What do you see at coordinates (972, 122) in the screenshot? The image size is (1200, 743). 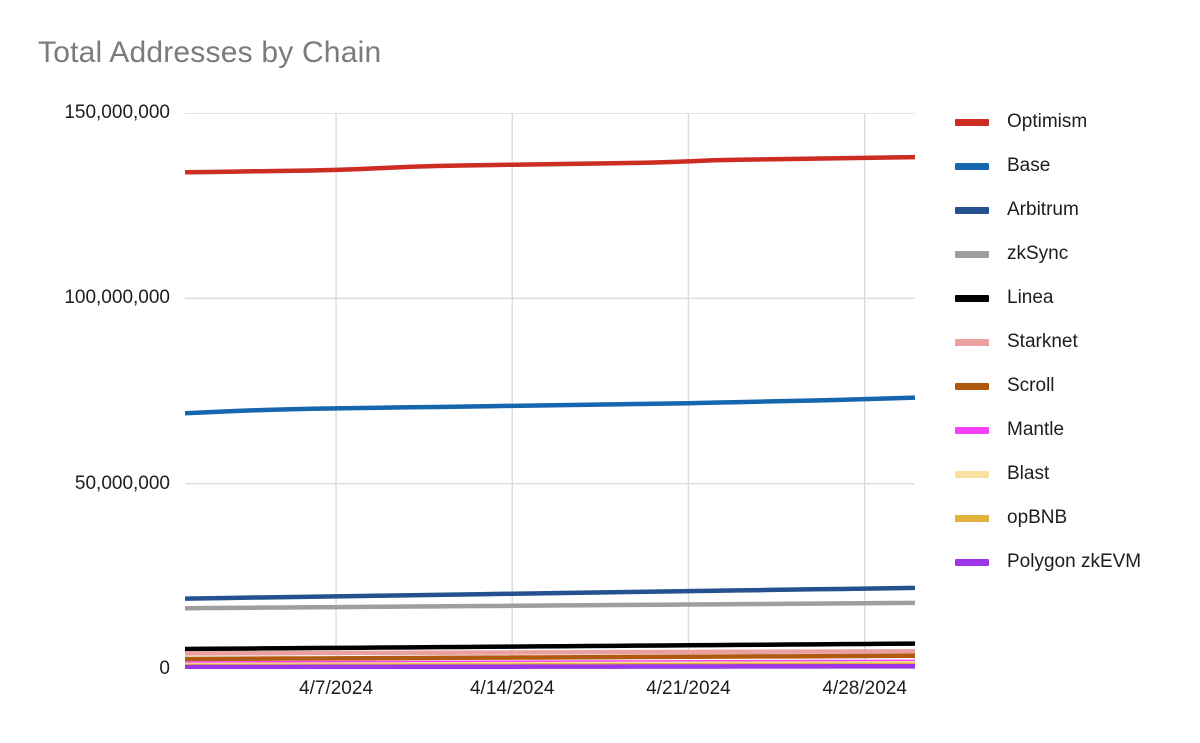 I see `legend-swatch-optimism` at bounding box center [972, 122].